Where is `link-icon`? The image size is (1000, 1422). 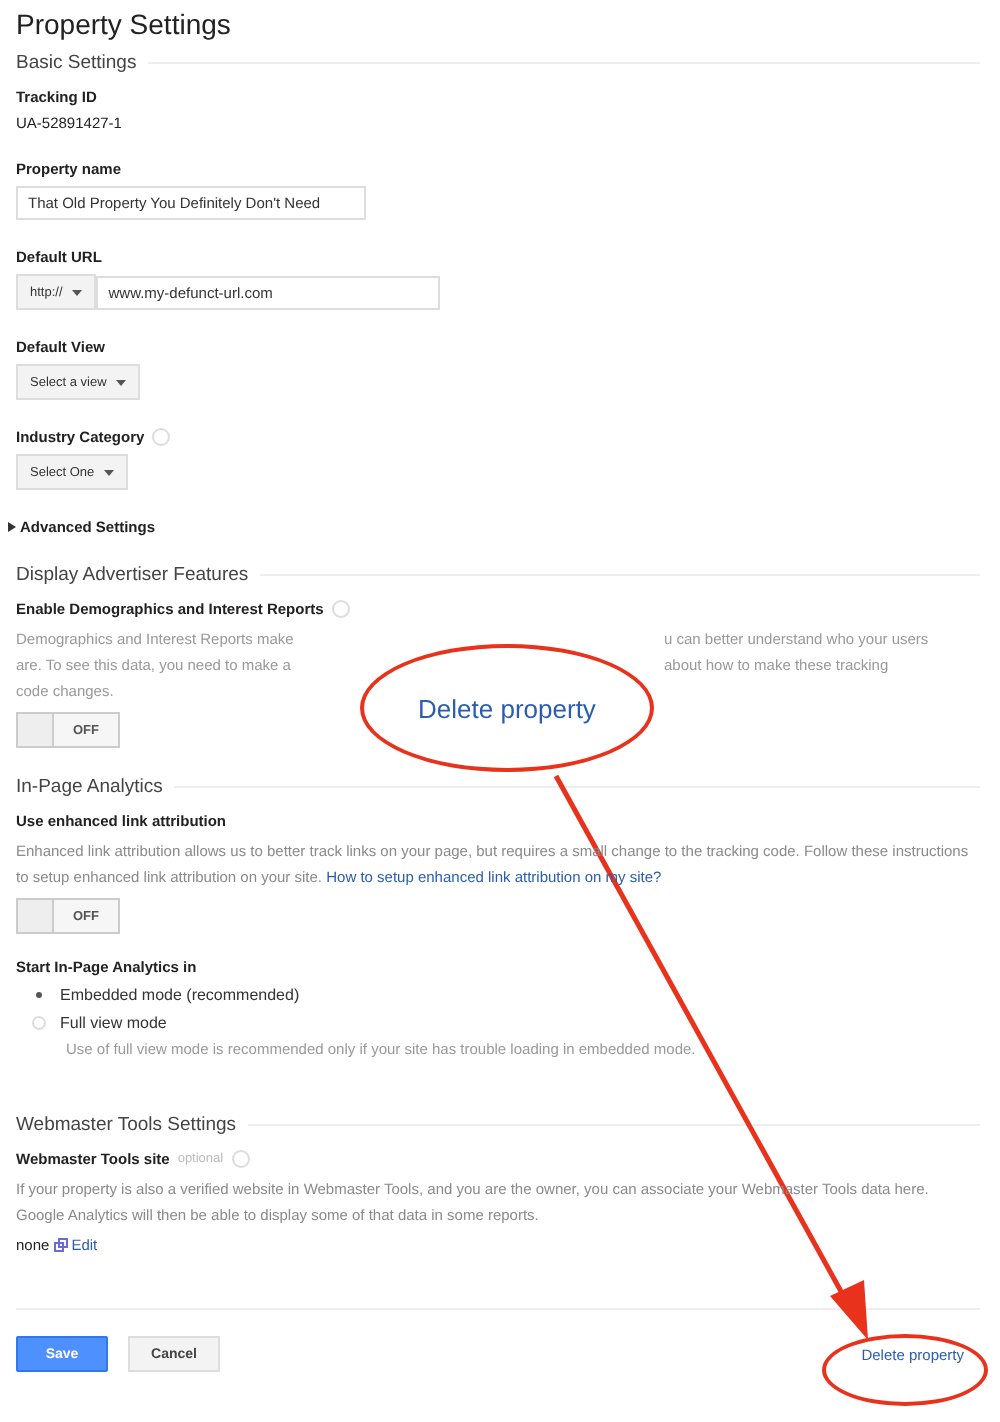
link-icon is located at coordinates (60, 1245).